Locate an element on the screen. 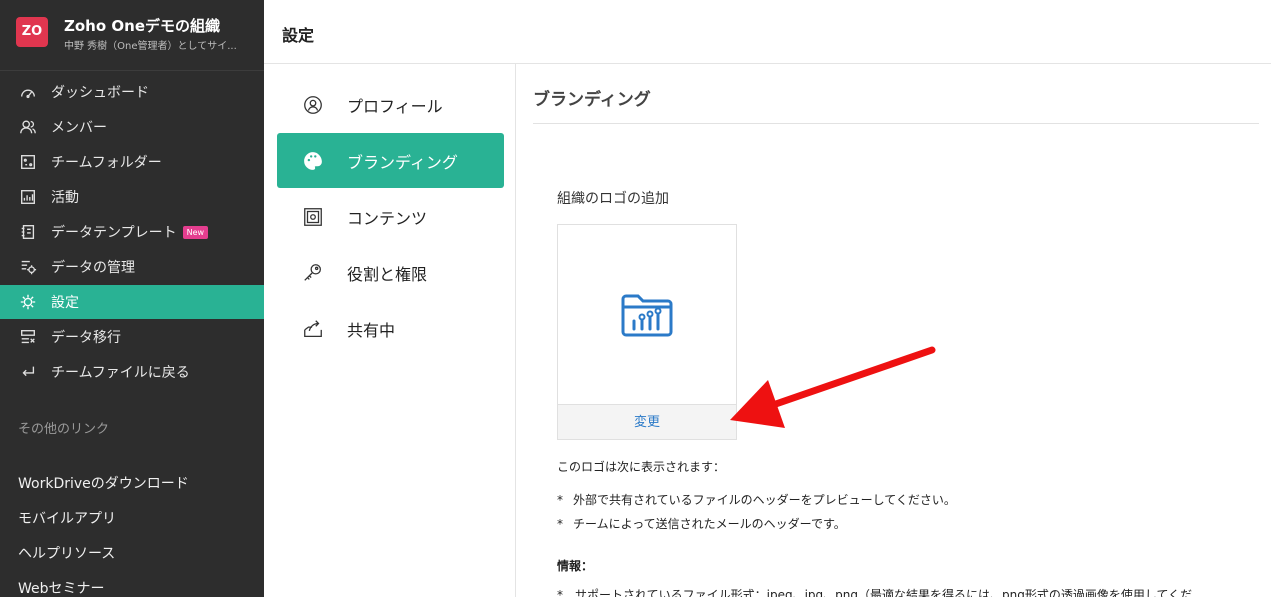  other-links-heading: その他のリンク is located at coordinates (64, 429).